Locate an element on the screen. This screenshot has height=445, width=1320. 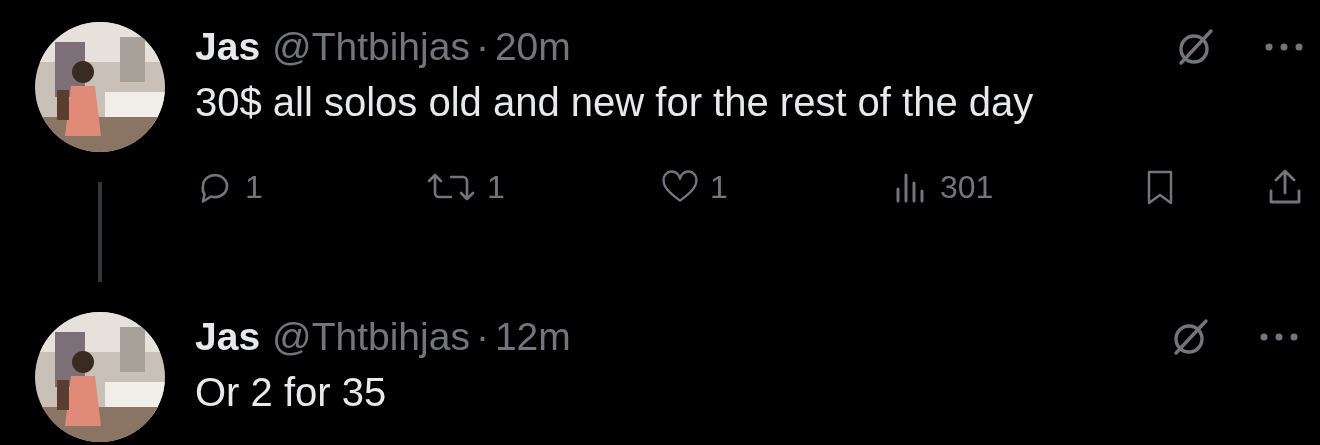
timestamp: 12m is located at coordinates (532, 337).